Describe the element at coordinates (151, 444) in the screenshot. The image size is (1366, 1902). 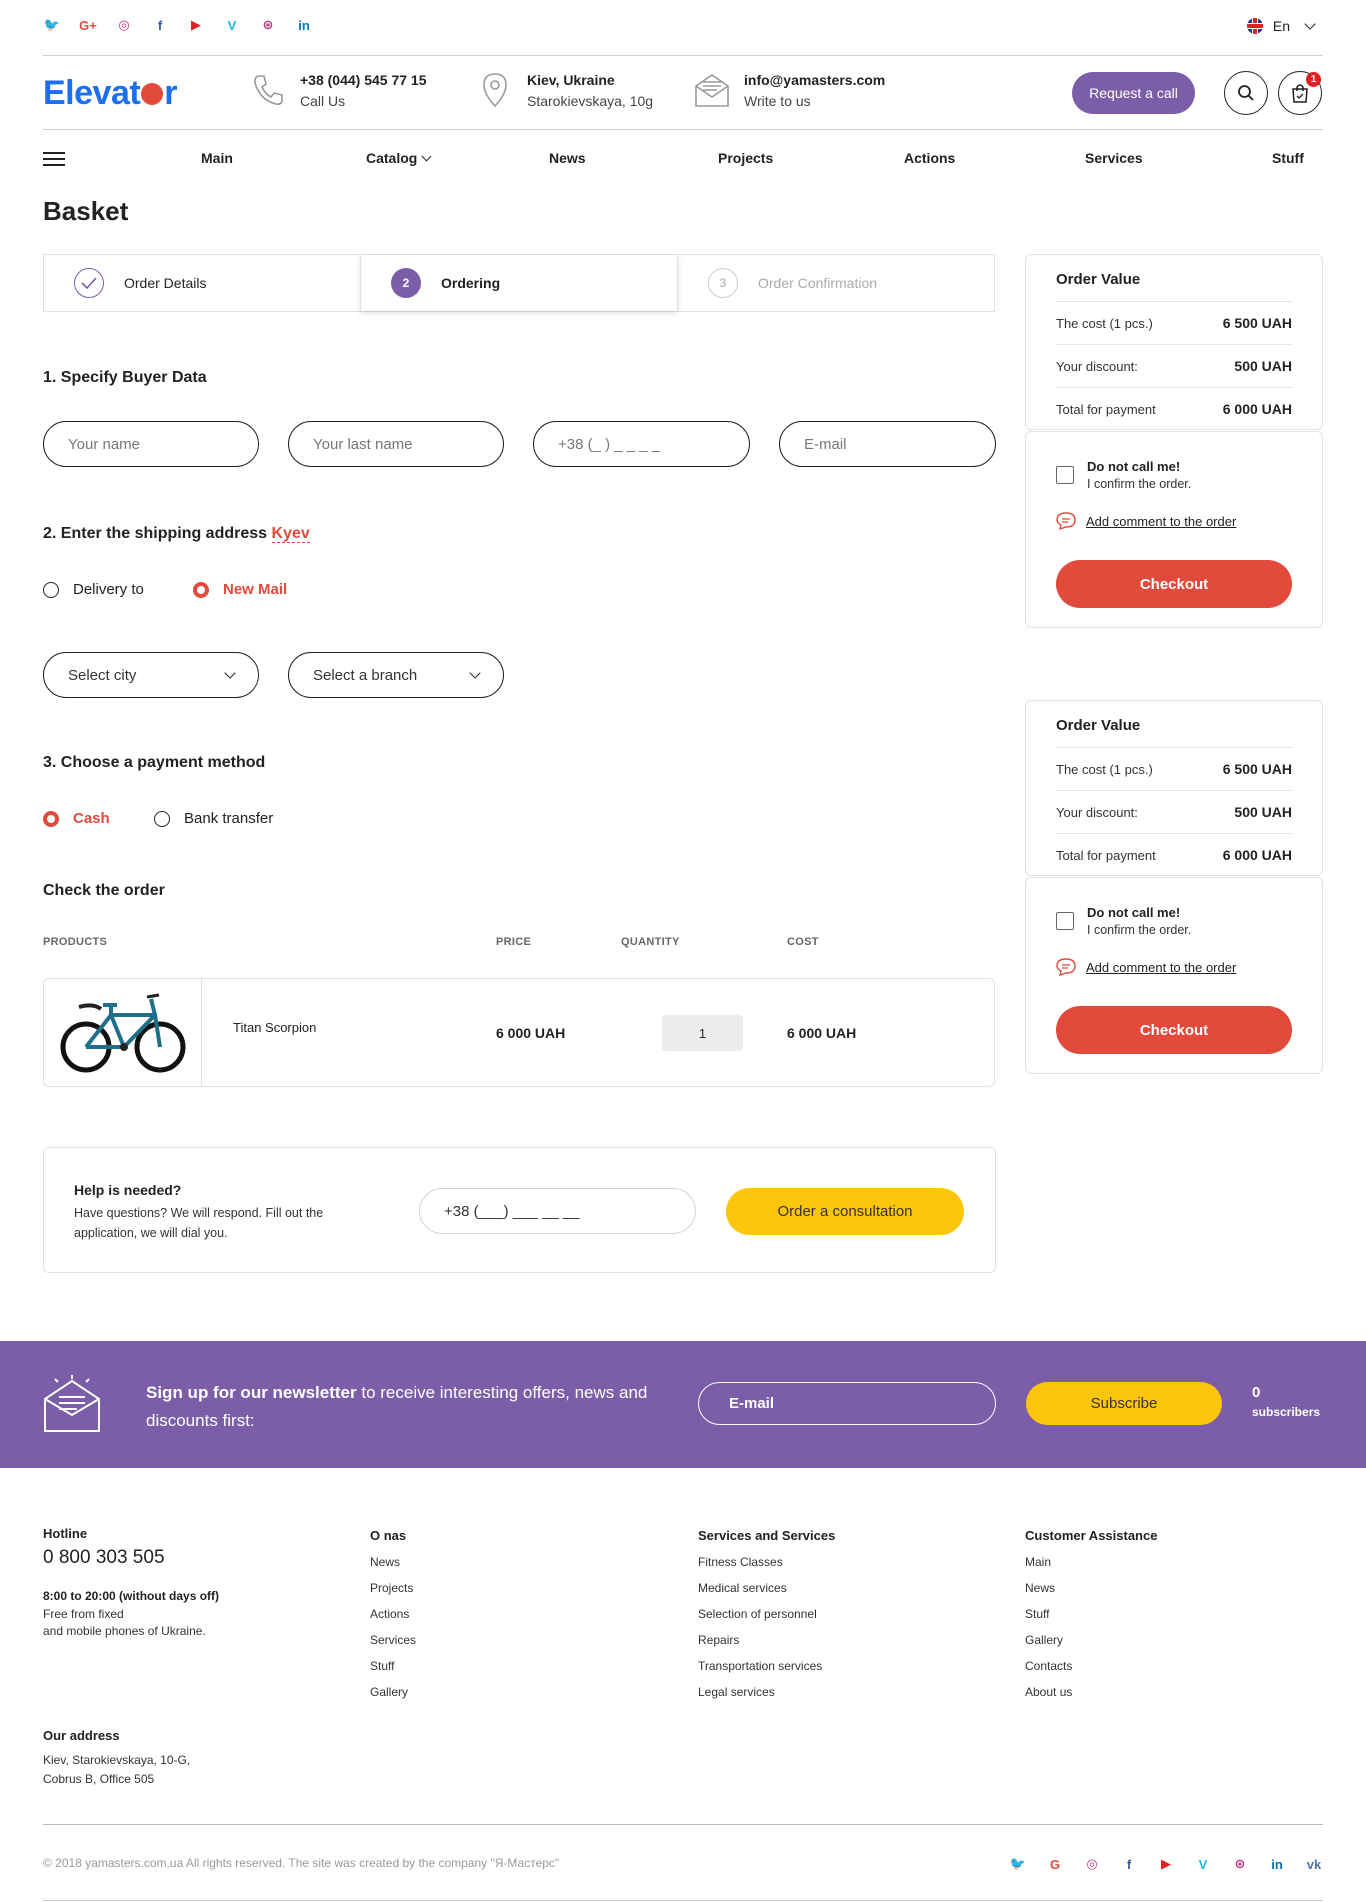
I see `first-name-input: Your name` at that location.